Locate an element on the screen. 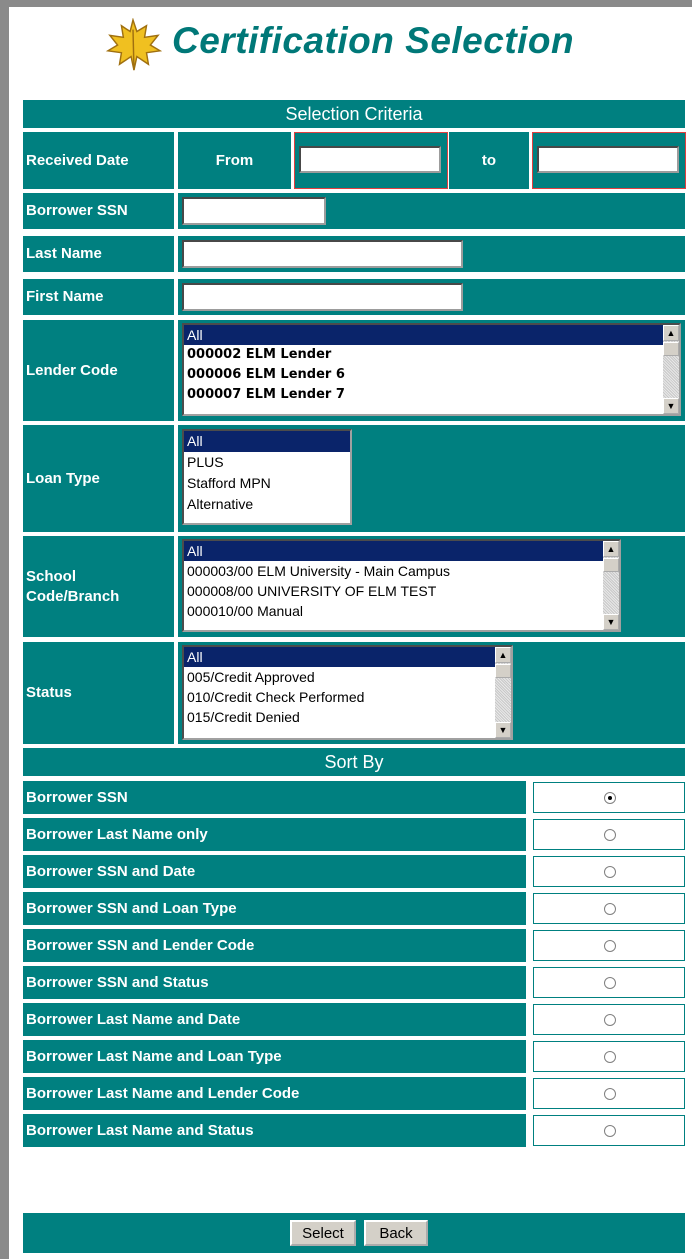  maple-leaf-icon is located at coordinates (133, 44).